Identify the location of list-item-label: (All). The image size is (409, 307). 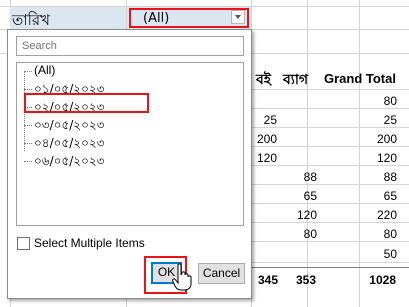
(45, 70).